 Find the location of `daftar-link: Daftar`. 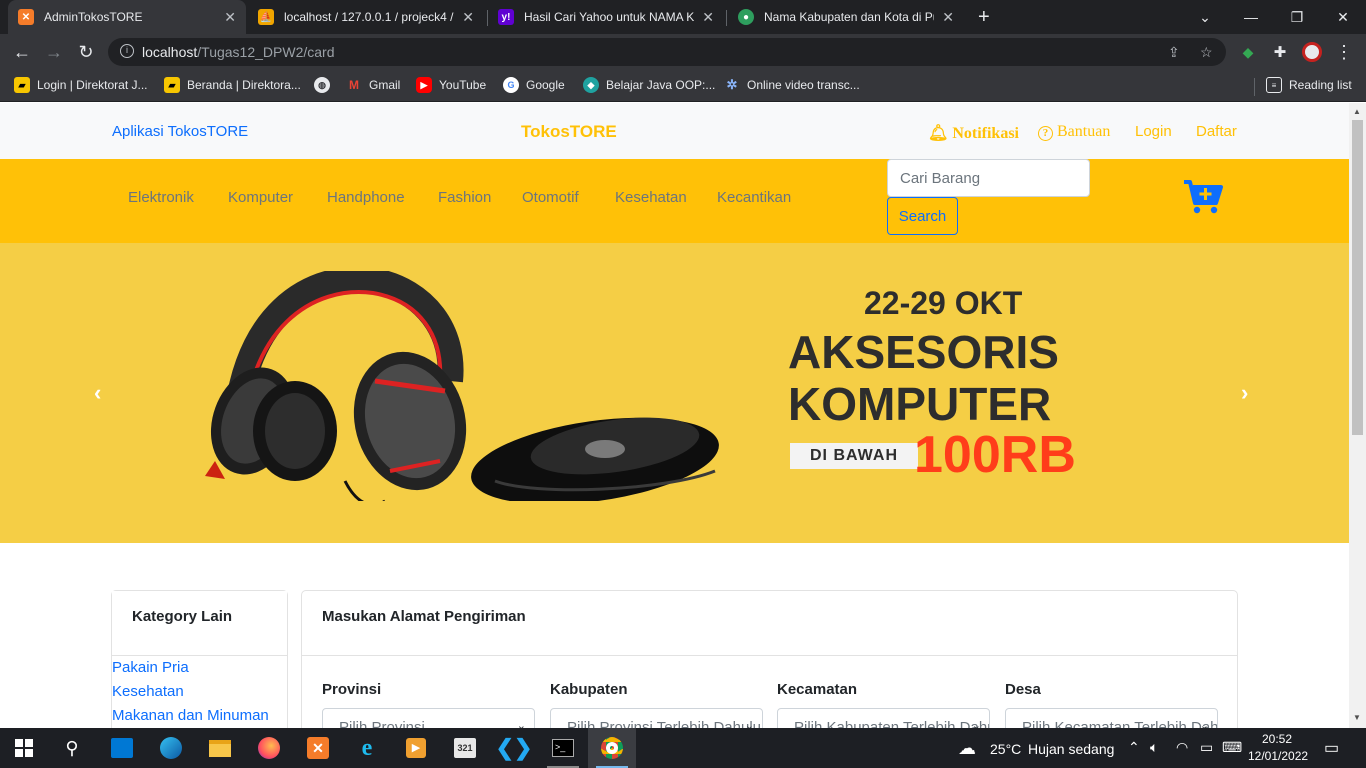

daftar-link: Daftar is located at coordinates (1216, 131).